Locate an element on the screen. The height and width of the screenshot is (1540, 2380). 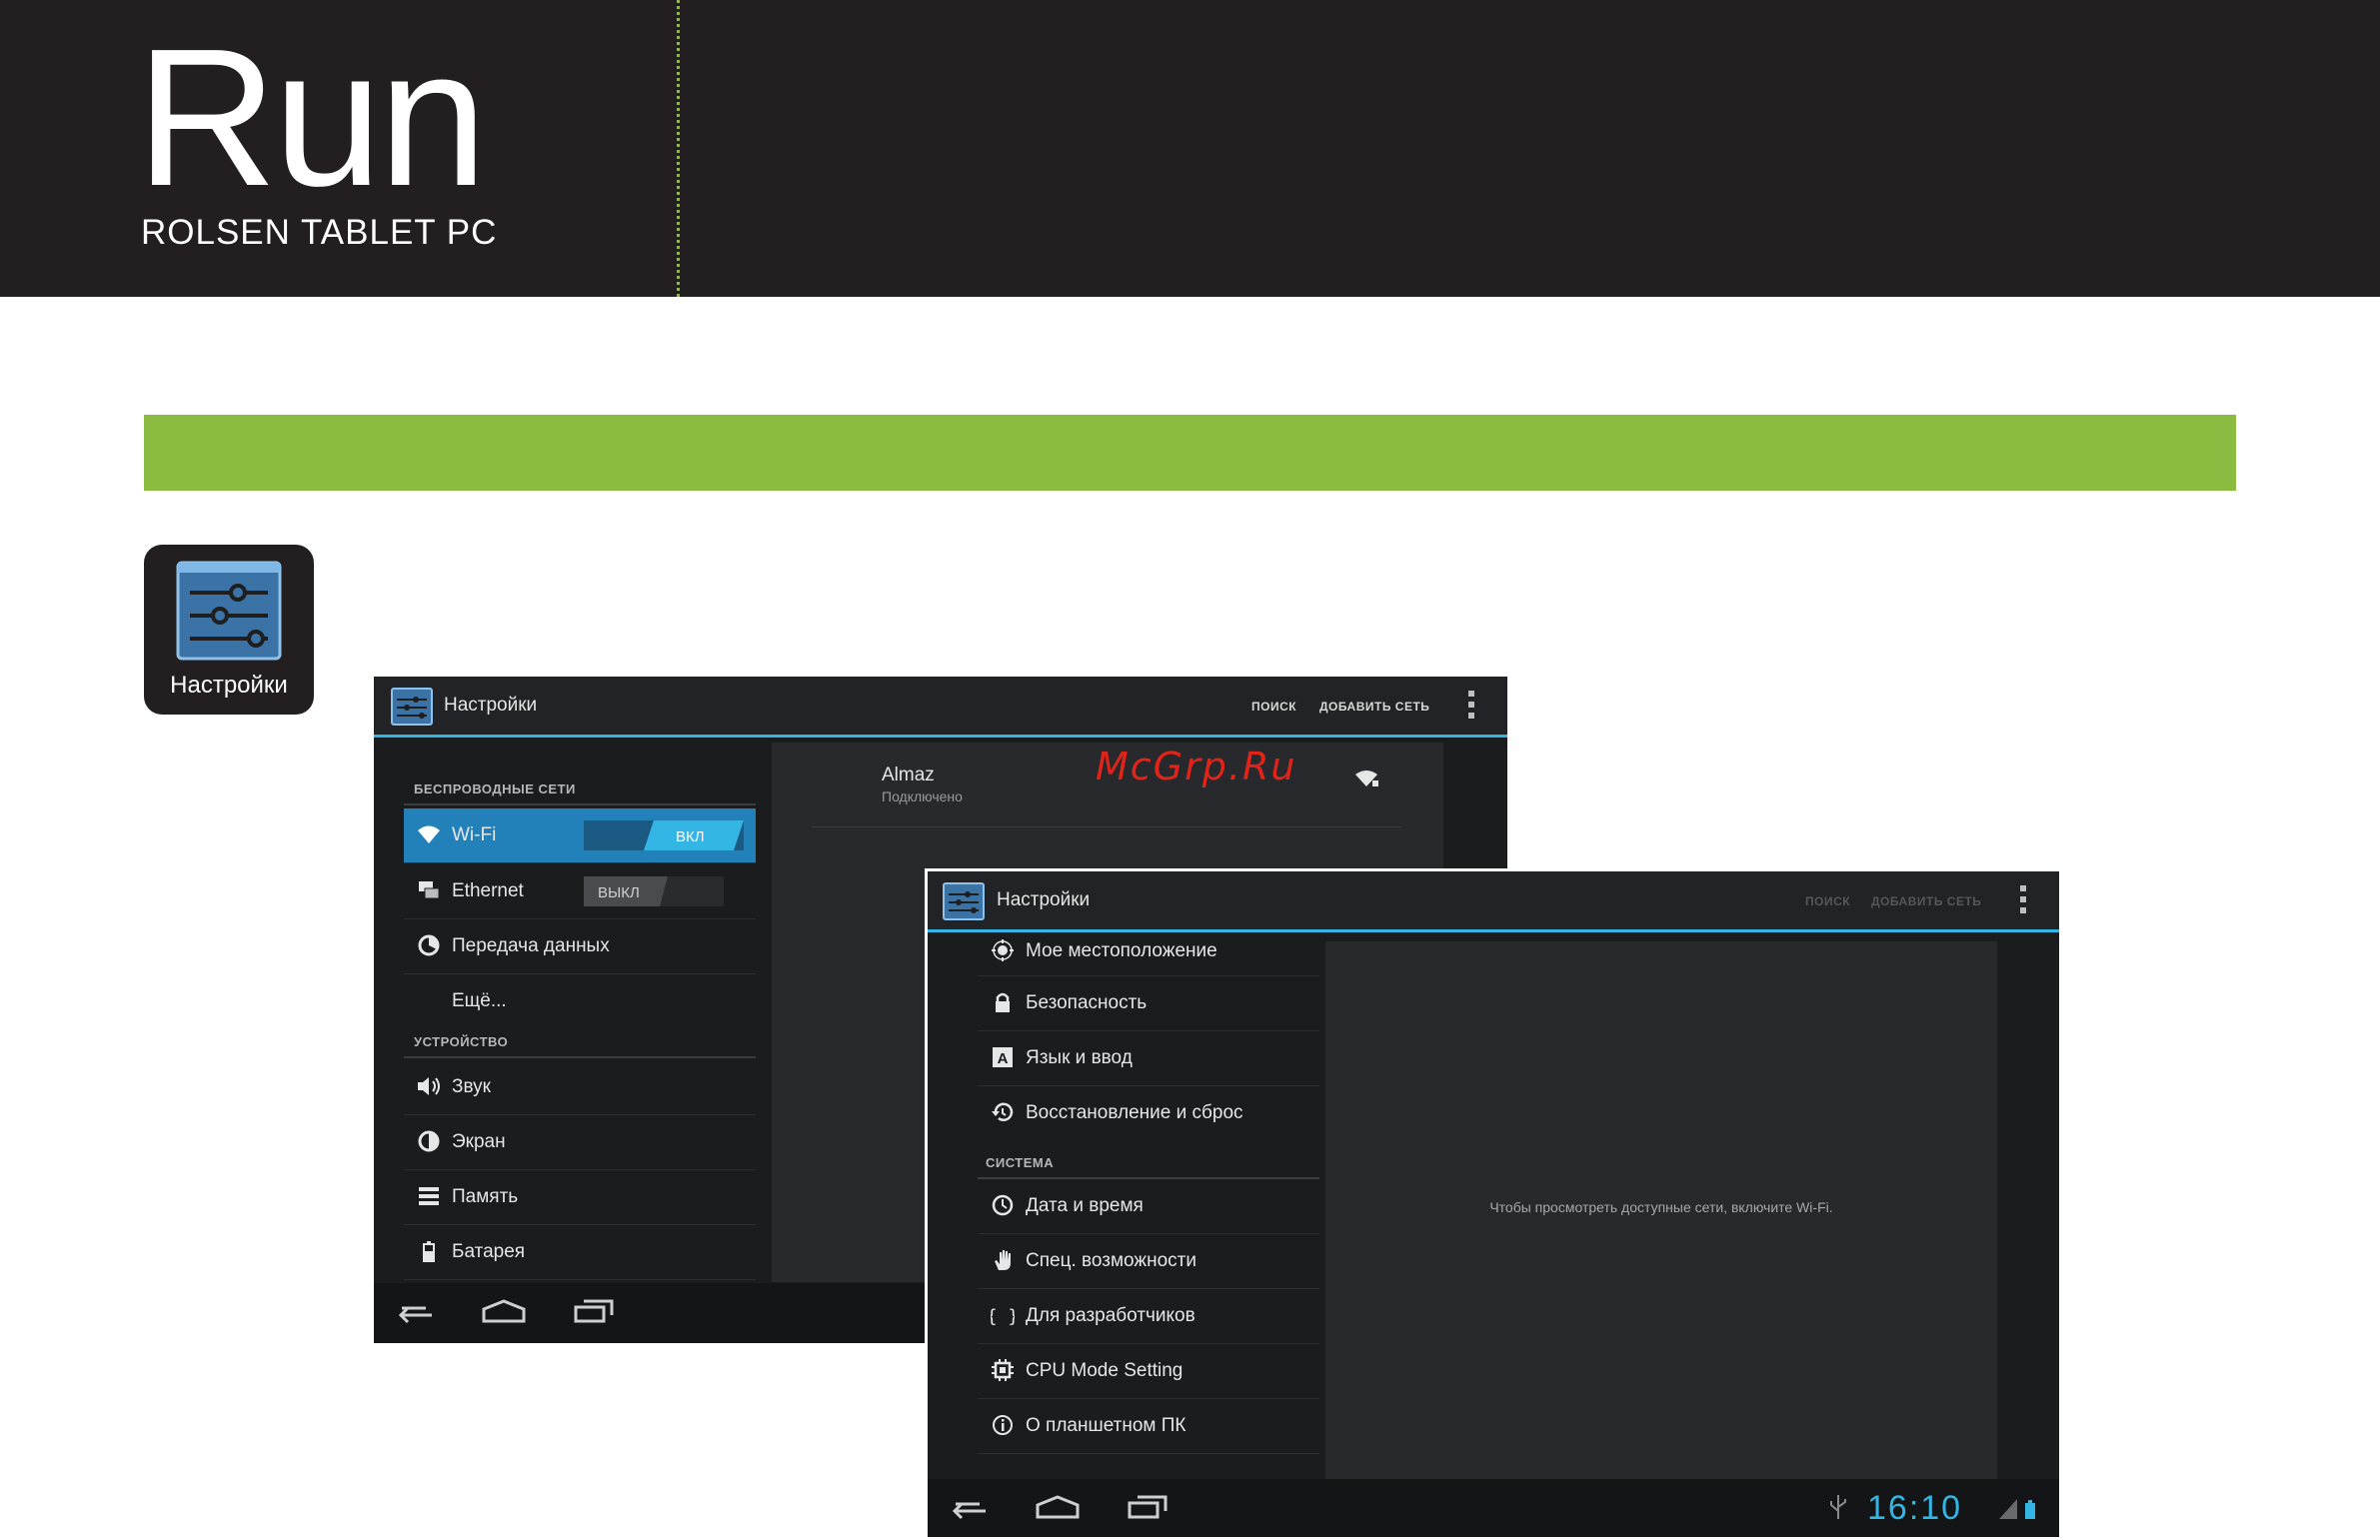
menu-item-security: Безопасность is located at coordinates (1148, 1003).